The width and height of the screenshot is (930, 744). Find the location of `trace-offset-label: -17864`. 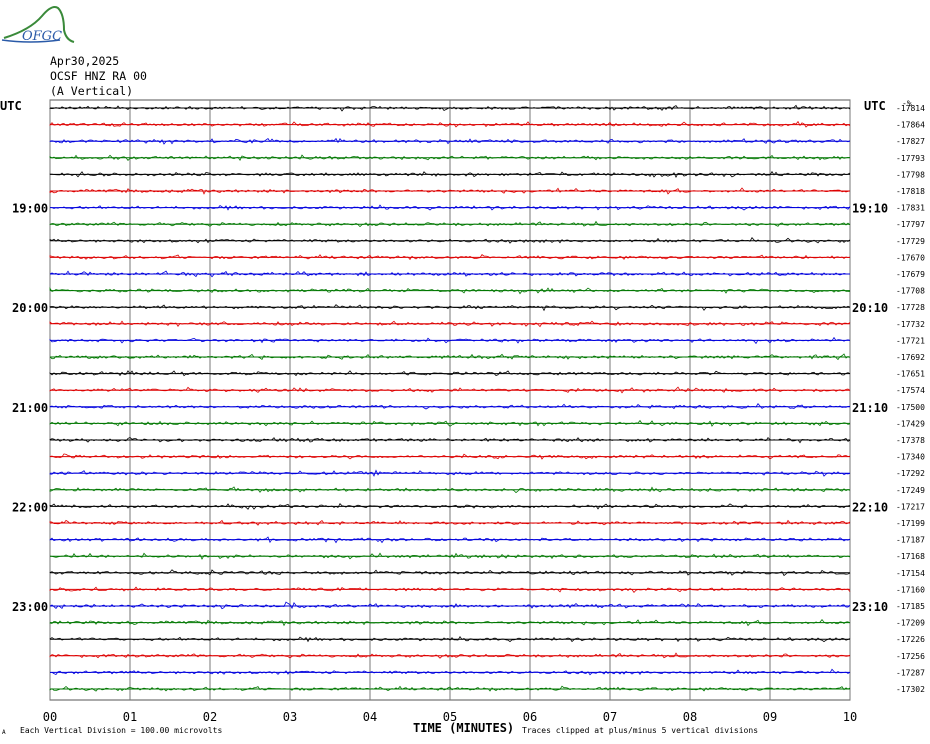

trace-offset-label: -17864 is located at coordinates (910, 125).